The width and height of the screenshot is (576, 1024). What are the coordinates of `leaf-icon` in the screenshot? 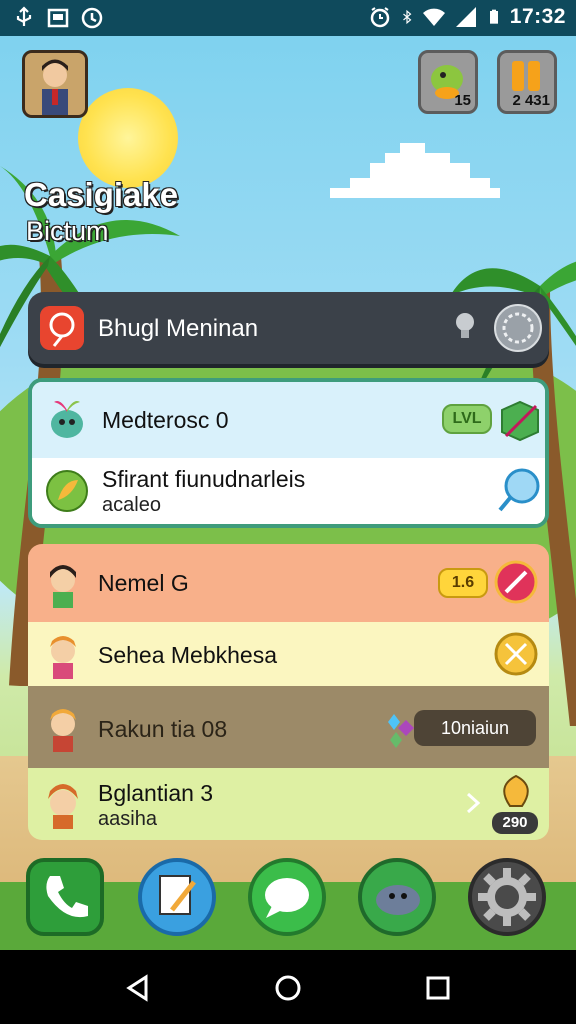 It's located at (67, 491).